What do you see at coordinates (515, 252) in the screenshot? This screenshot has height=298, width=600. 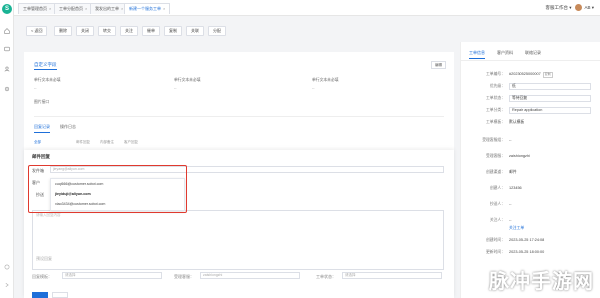 I see `info-row-updated: 更新时间： 2023-05-25 18:00:00` at bounding box center [515, 252].